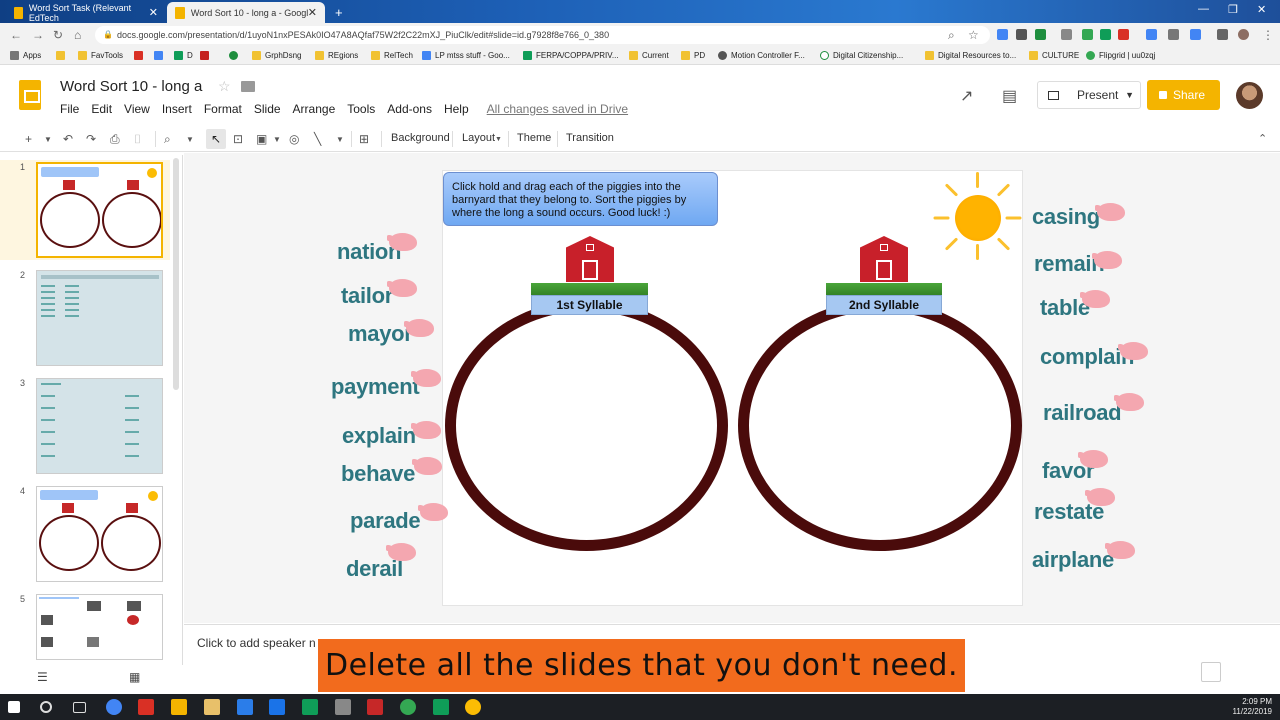 The image size is (1280, 720). What do you see at coordinates (478, 138) in the screenshot?
I see `layout-button: Layout` at bounding box center [478, 138].